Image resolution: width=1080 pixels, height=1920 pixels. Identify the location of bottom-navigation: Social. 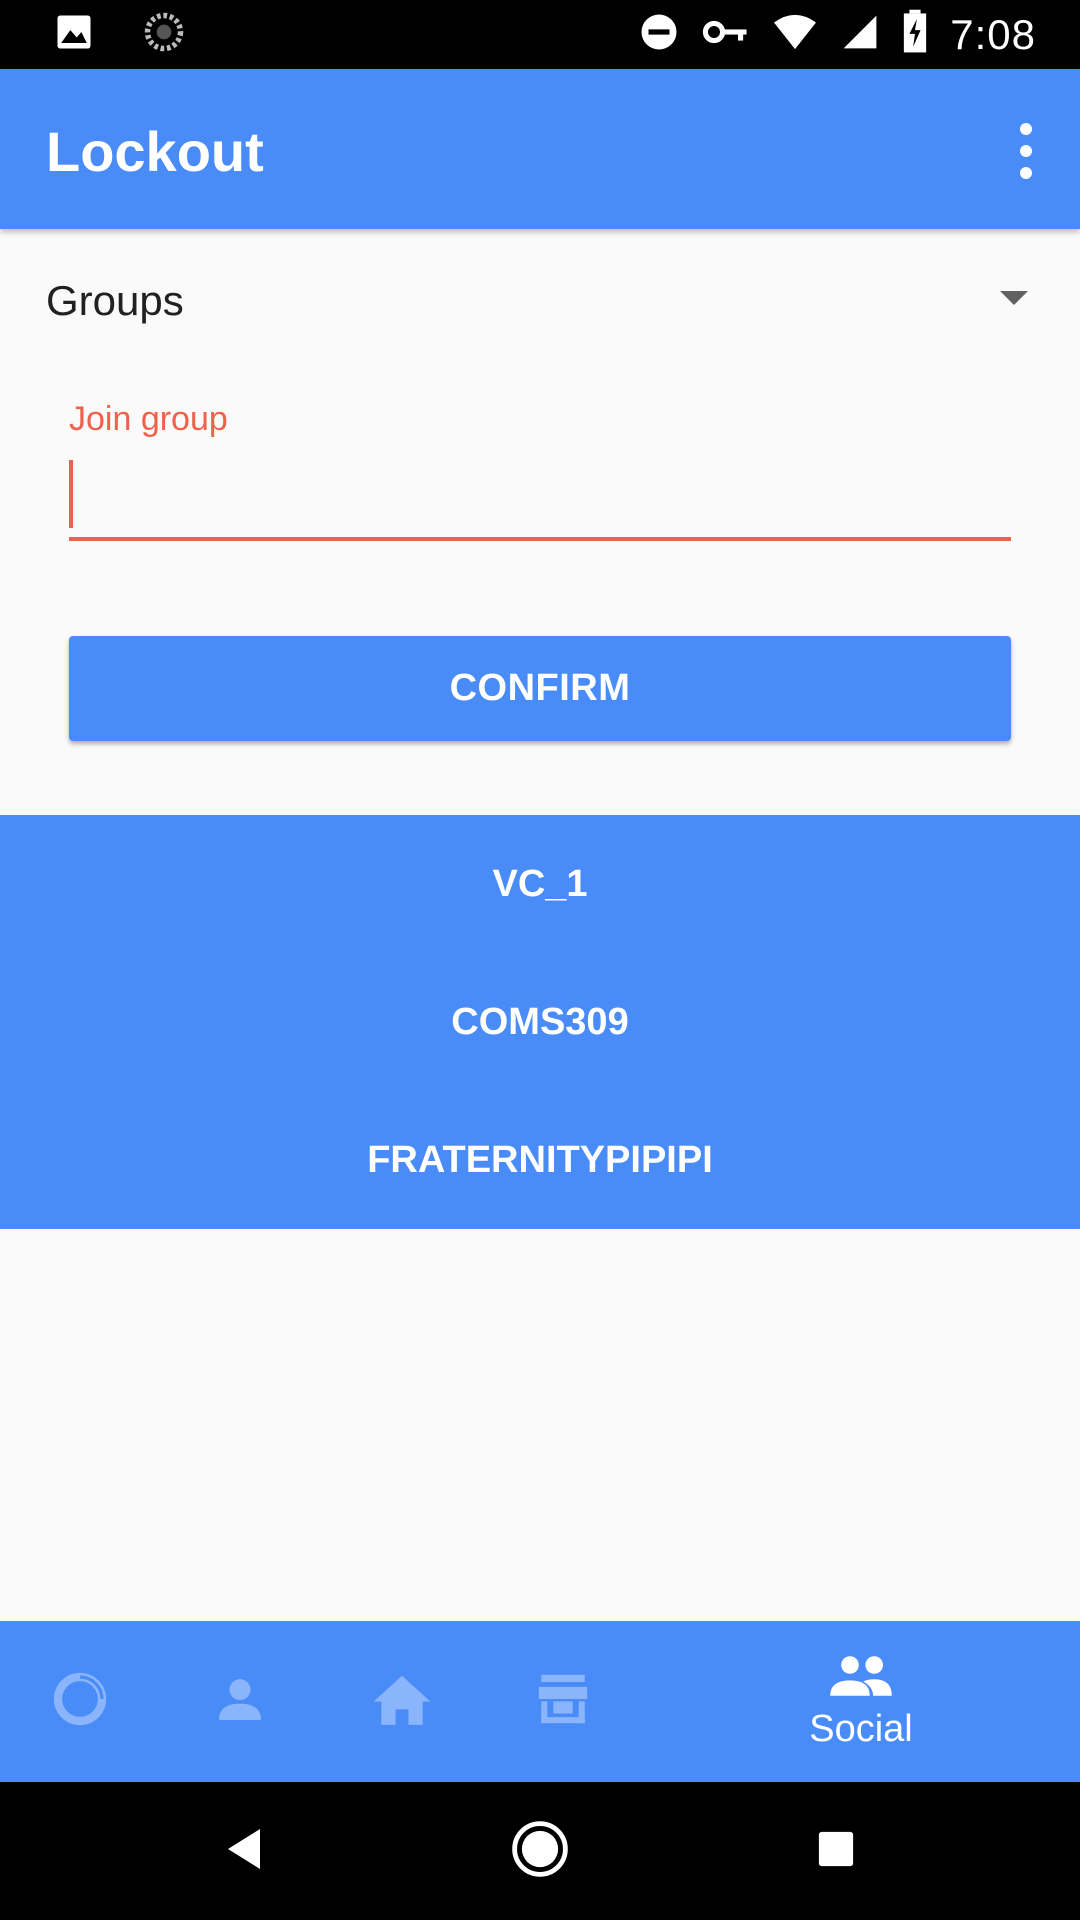
(540, 1701).